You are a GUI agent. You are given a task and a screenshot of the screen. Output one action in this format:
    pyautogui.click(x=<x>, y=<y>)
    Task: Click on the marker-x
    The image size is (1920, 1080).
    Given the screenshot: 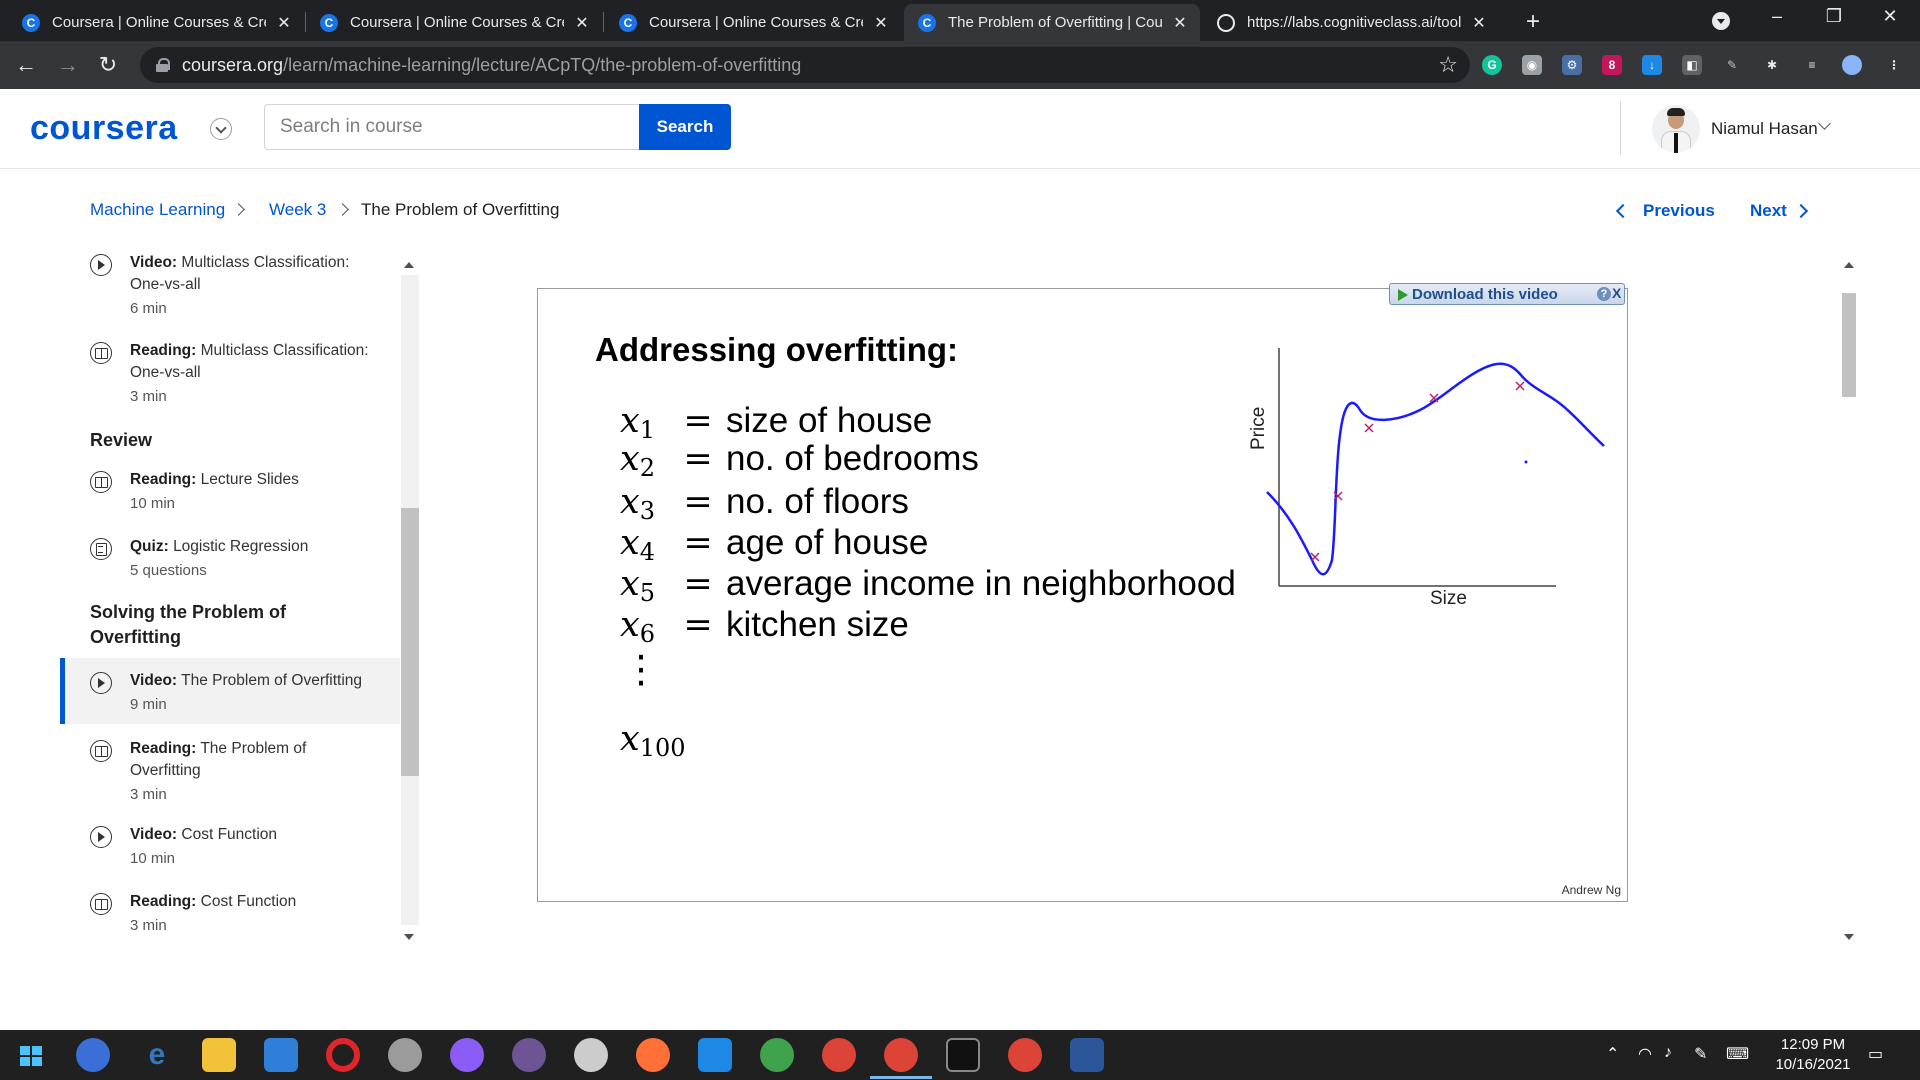 What is the action you would take?
    pyautogui.click(x=1315, y=557)
    